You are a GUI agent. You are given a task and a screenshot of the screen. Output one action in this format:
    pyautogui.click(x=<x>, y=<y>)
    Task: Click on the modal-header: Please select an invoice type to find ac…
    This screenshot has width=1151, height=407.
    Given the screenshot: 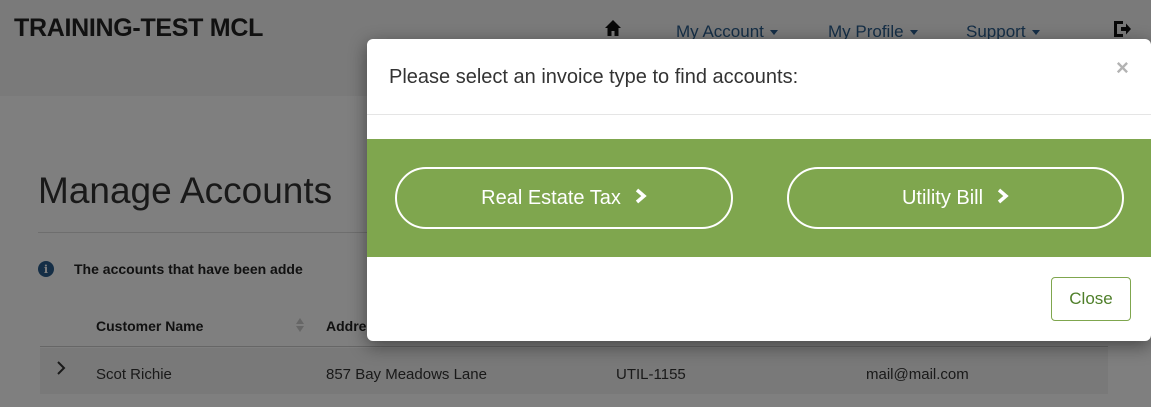 What is the action you would take?
    pyautogui.click(x=759, y=77)
    